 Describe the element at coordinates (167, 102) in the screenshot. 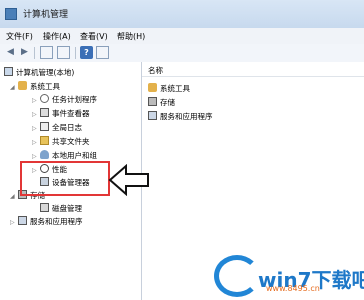

I see `list-item-label: 存储` at that location.